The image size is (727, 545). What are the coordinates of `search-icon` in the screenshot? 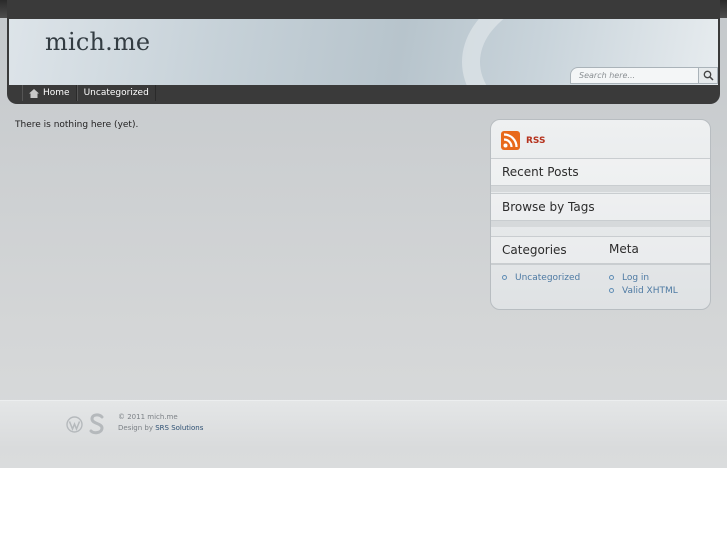 It's located at (708, 75).